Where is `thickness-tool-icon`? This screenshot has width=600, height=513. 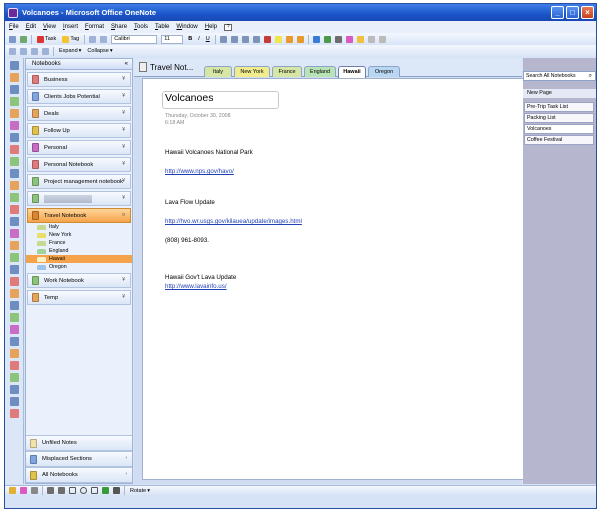 thickness-tool-icon is located at coordinates (116, 490).